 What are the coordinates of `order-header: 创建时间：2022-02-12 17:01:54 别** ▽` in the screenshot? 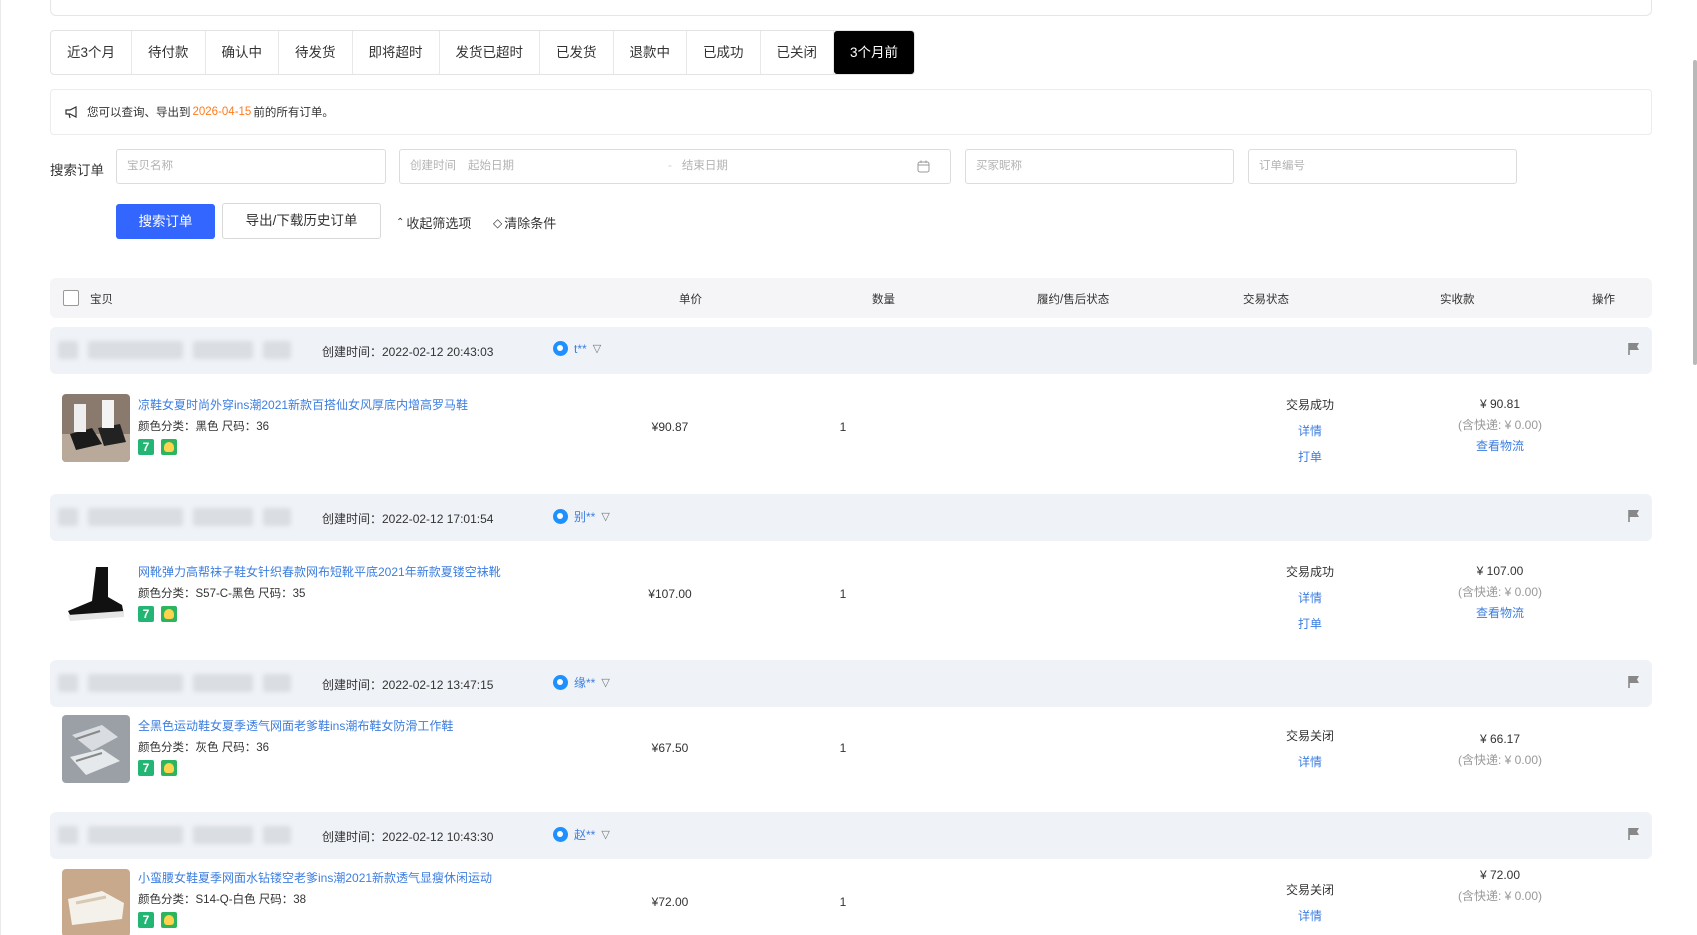 It's located at (851, 517).